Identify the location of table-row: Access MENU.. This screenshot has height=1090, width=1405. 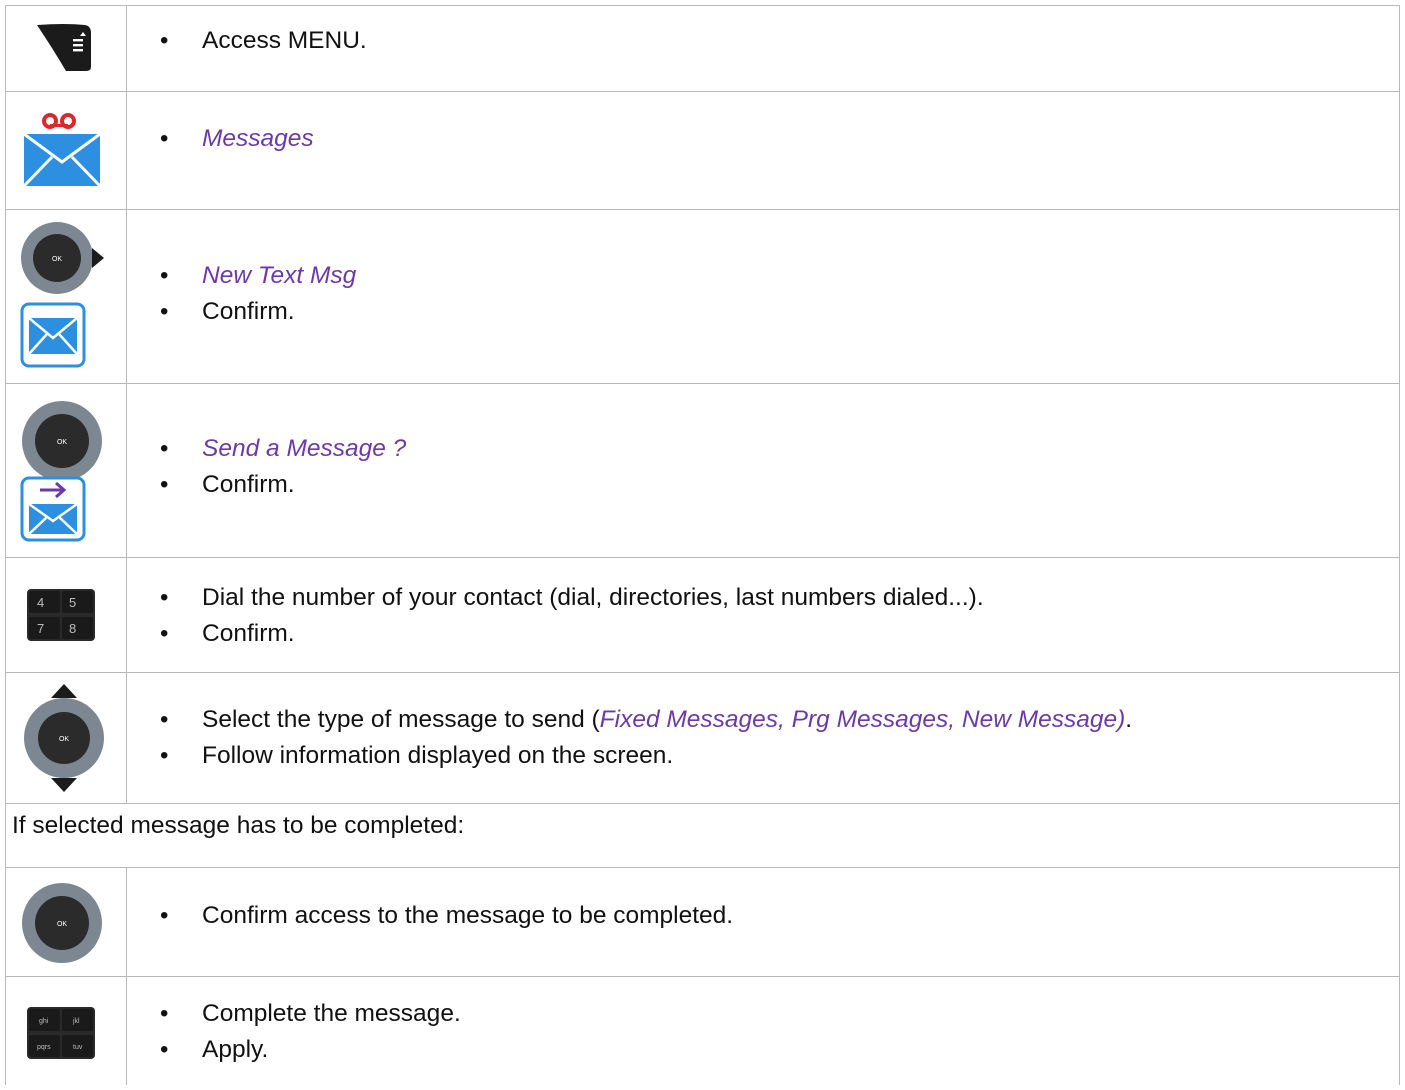
(702, 48).